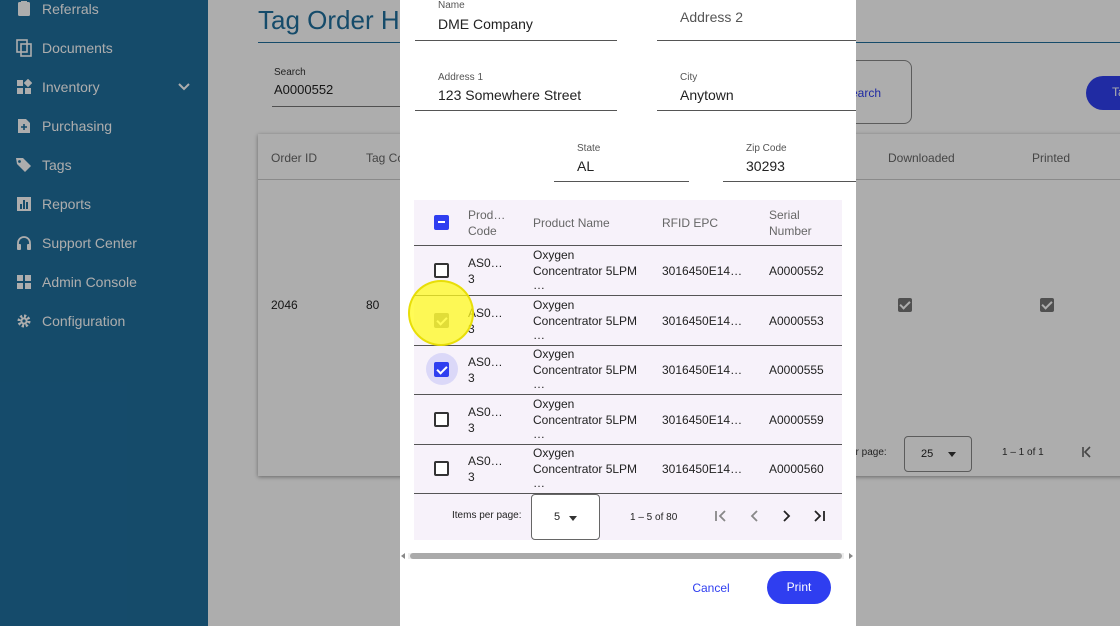  Describe the element at coordinates (754, 516) in the screenshot. I see `previous-page-icon` at that location.